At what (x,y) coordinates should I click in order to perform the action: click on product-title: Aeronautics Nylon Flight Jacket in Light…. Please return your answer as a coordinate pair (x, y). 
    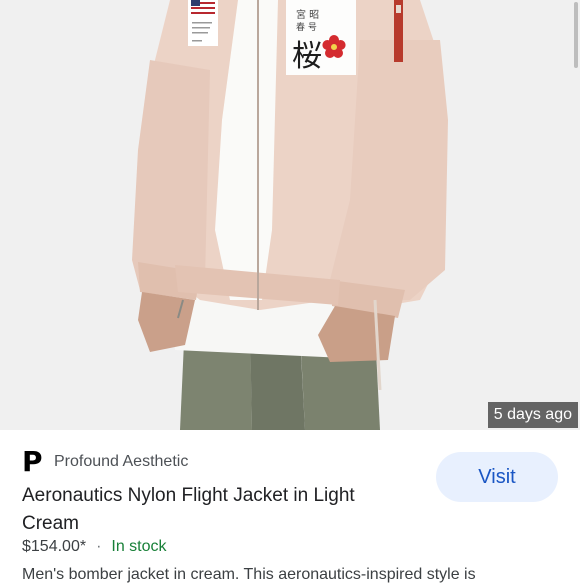
    Looking at the image, I should click on (212, 510).